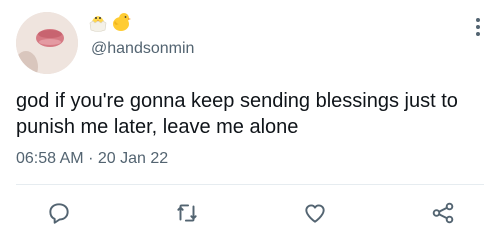 This screenshot has height=250, width=500. I want to click on emoji-row, so click(110, 23).